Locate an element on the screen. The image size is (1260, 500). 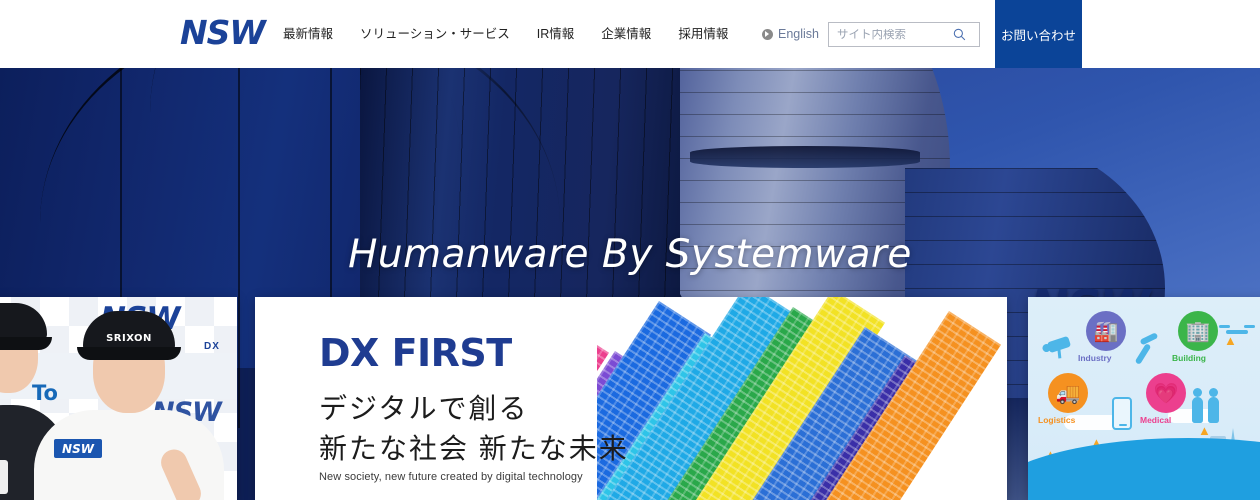
carousel-slide-golf: NSW DX DX To NSW JUN & ROPE is located at coordinates (118, 398).